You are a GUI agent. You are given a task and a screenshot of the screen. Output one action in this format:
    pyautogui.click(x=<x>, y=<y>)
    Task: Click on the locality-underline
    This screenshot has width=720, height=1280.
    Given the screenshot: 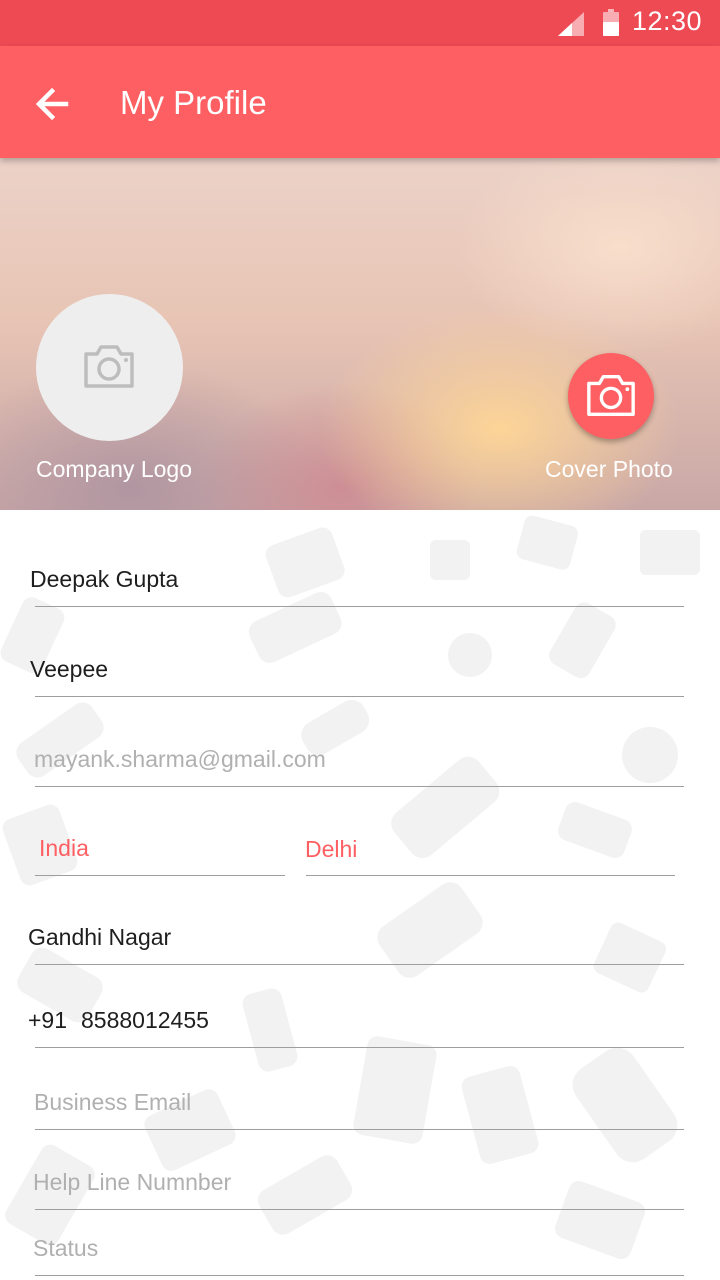 What is the action you would take?
    pyautogui.click(x=359, y=964)
    